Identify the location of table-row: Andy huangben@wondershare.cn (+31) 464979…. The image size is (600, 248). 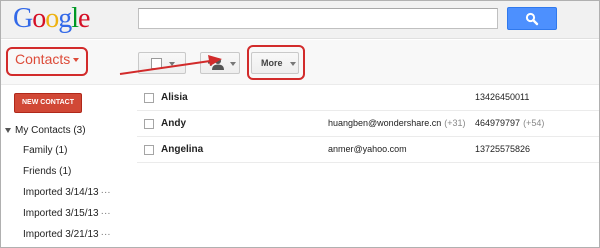
(368, 124).